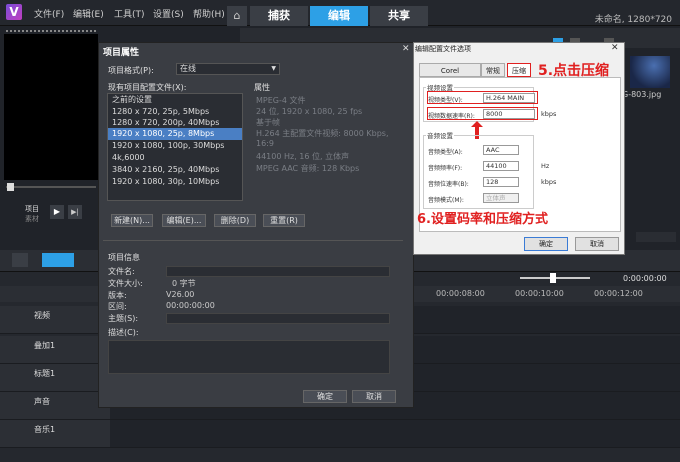  What do you see at coordinates (32, 209) in the screenshot?
I see `project-mode-label: 项目` at bounding box center [32, 209].